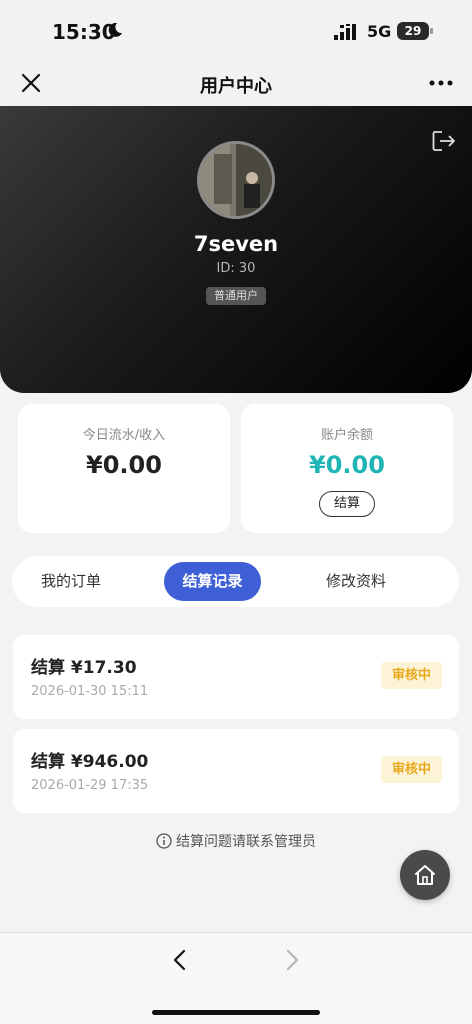  I want to click on user-id: ID: 30, so click(236, 268).